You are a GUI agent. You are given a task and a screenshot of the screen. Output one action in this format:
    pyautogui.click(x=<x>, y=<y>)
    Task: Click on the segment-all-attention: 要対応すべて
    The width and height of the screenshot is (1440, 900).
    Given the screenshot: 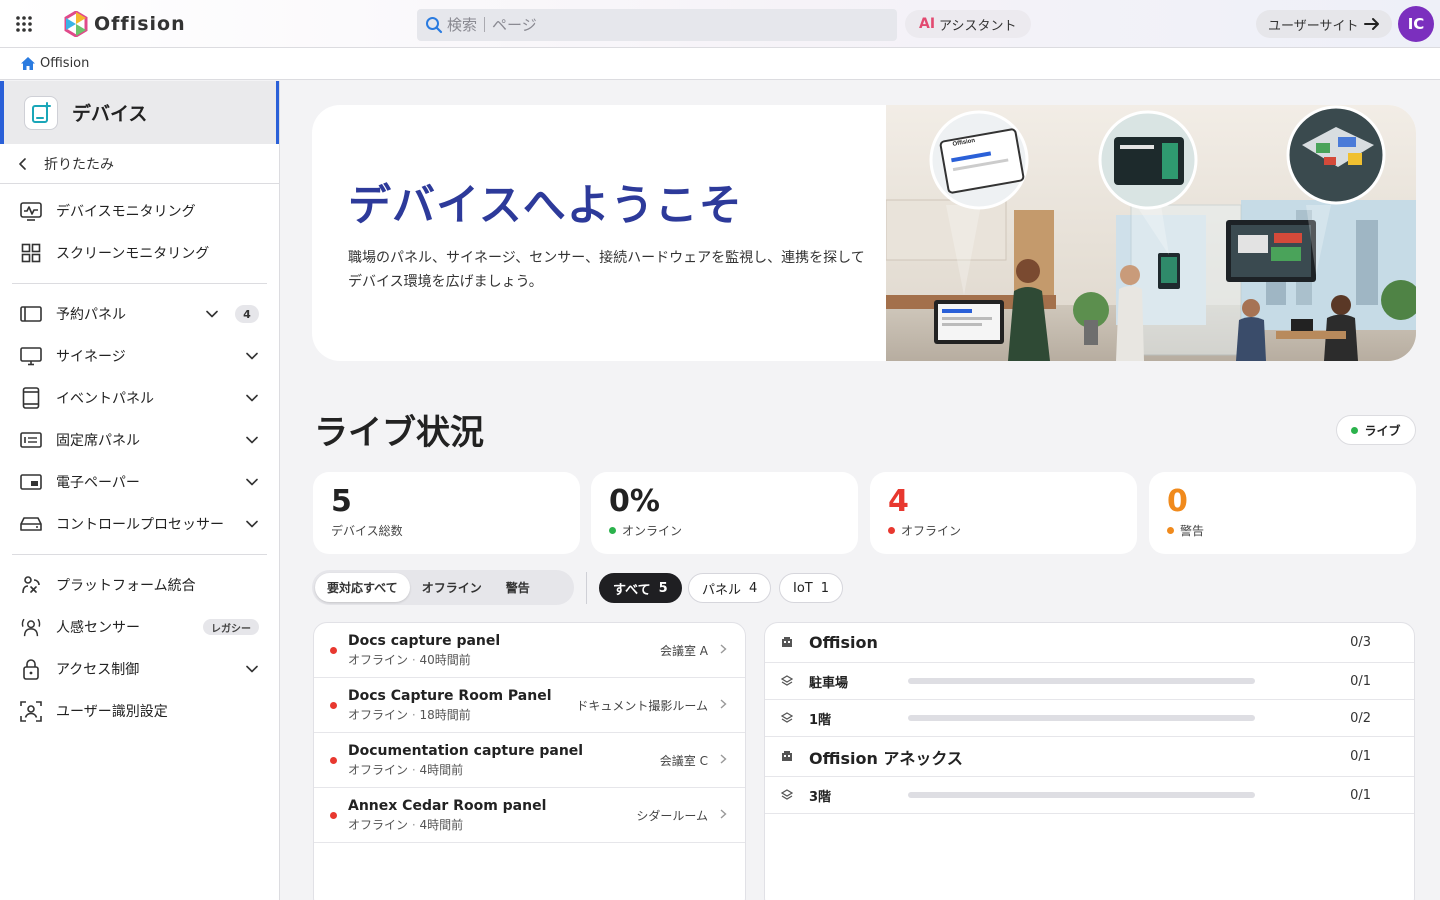 What is the action you would take?
    pyautogui.click(x=362, y=587)
    